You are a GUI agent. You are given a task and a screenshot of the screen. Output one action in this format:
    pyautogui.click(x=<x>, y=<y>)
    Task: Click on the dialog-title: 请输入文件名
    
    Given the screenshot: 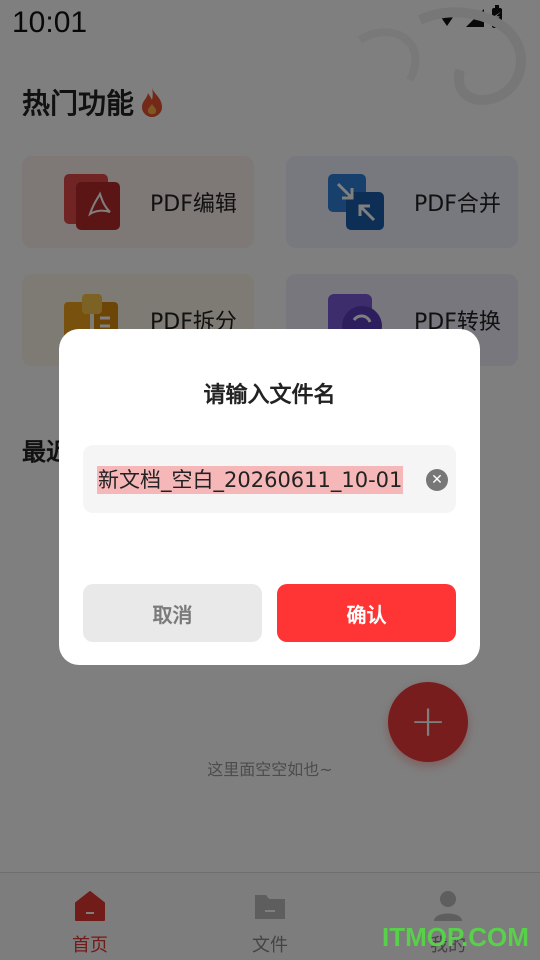 What is the action you would take?
    pyautogui.click(x=269, y=395)
    